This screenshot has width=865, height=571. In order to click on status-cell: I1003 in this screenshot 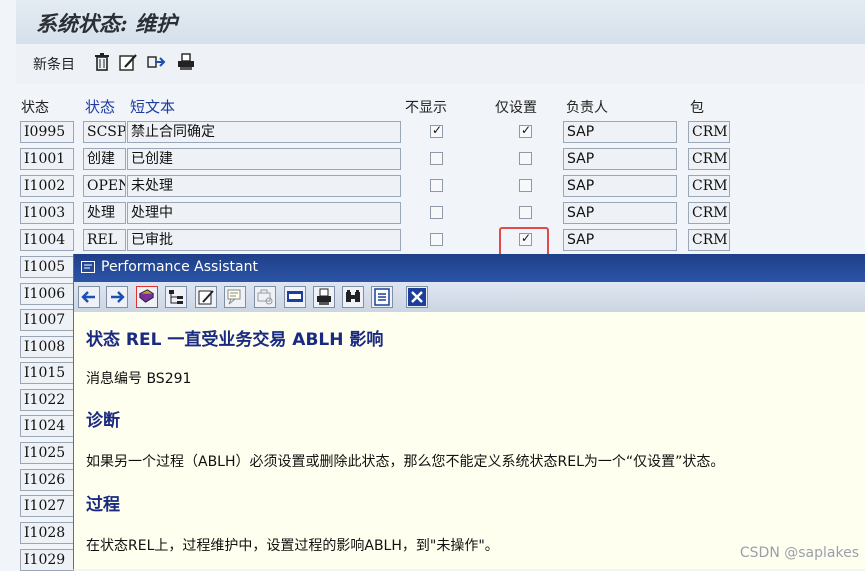, I will do `click(47, 213)`.